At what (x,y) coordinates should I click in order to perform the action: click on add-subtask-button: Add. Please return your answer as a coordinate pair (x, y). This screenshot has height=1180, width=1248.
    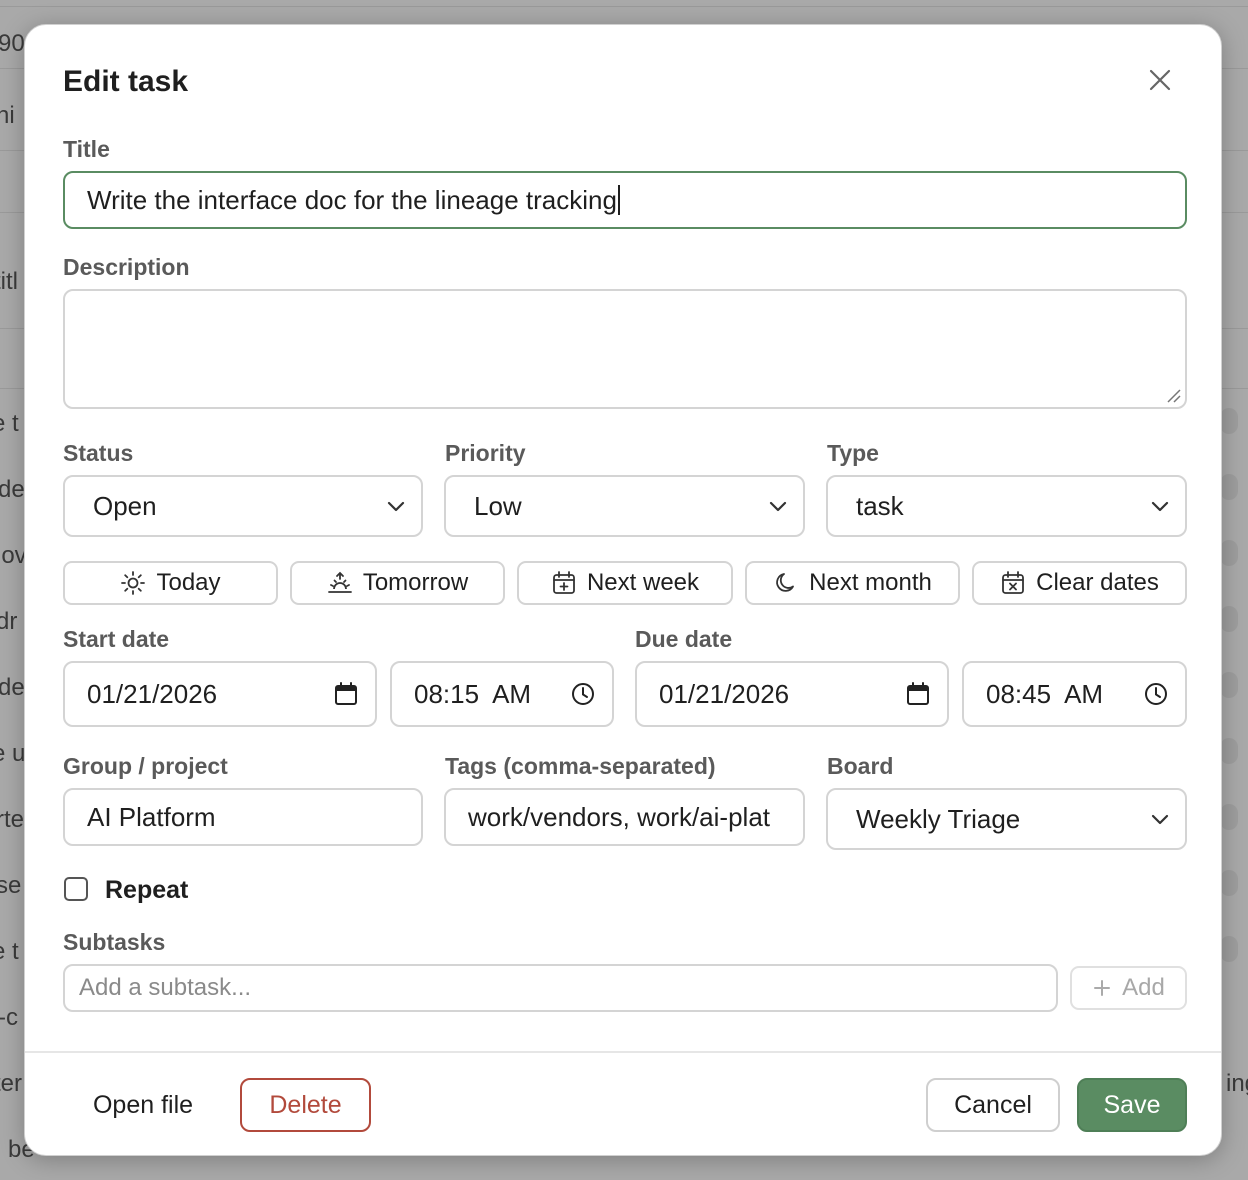
    Looking at the image, I should click on (1128, 988).